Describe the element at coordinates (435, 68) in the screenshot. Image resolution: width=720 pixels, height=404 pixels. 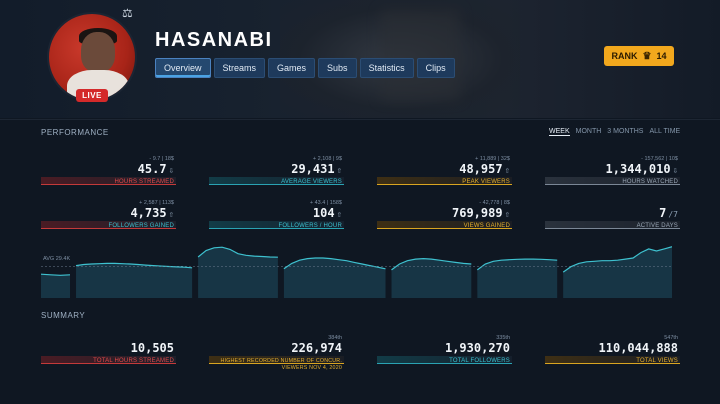
I see `tab-clips: Clips` at that location.